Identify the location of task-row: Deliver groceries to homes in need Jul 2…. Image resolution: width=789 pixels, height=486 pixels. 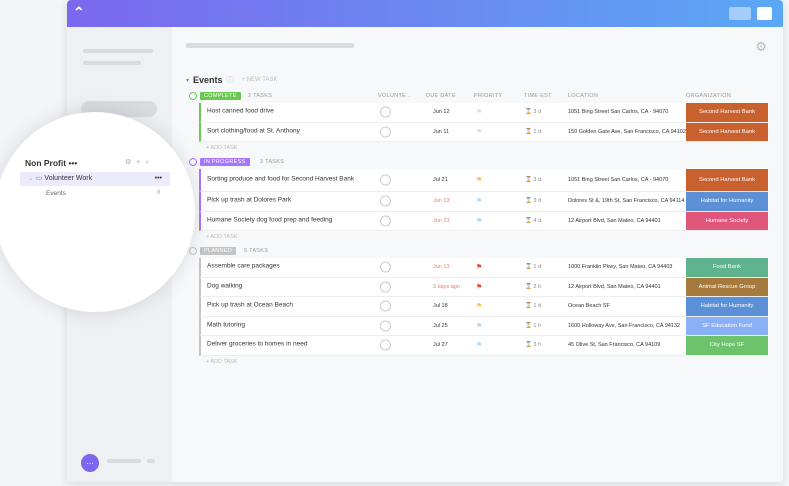
(483, 346).